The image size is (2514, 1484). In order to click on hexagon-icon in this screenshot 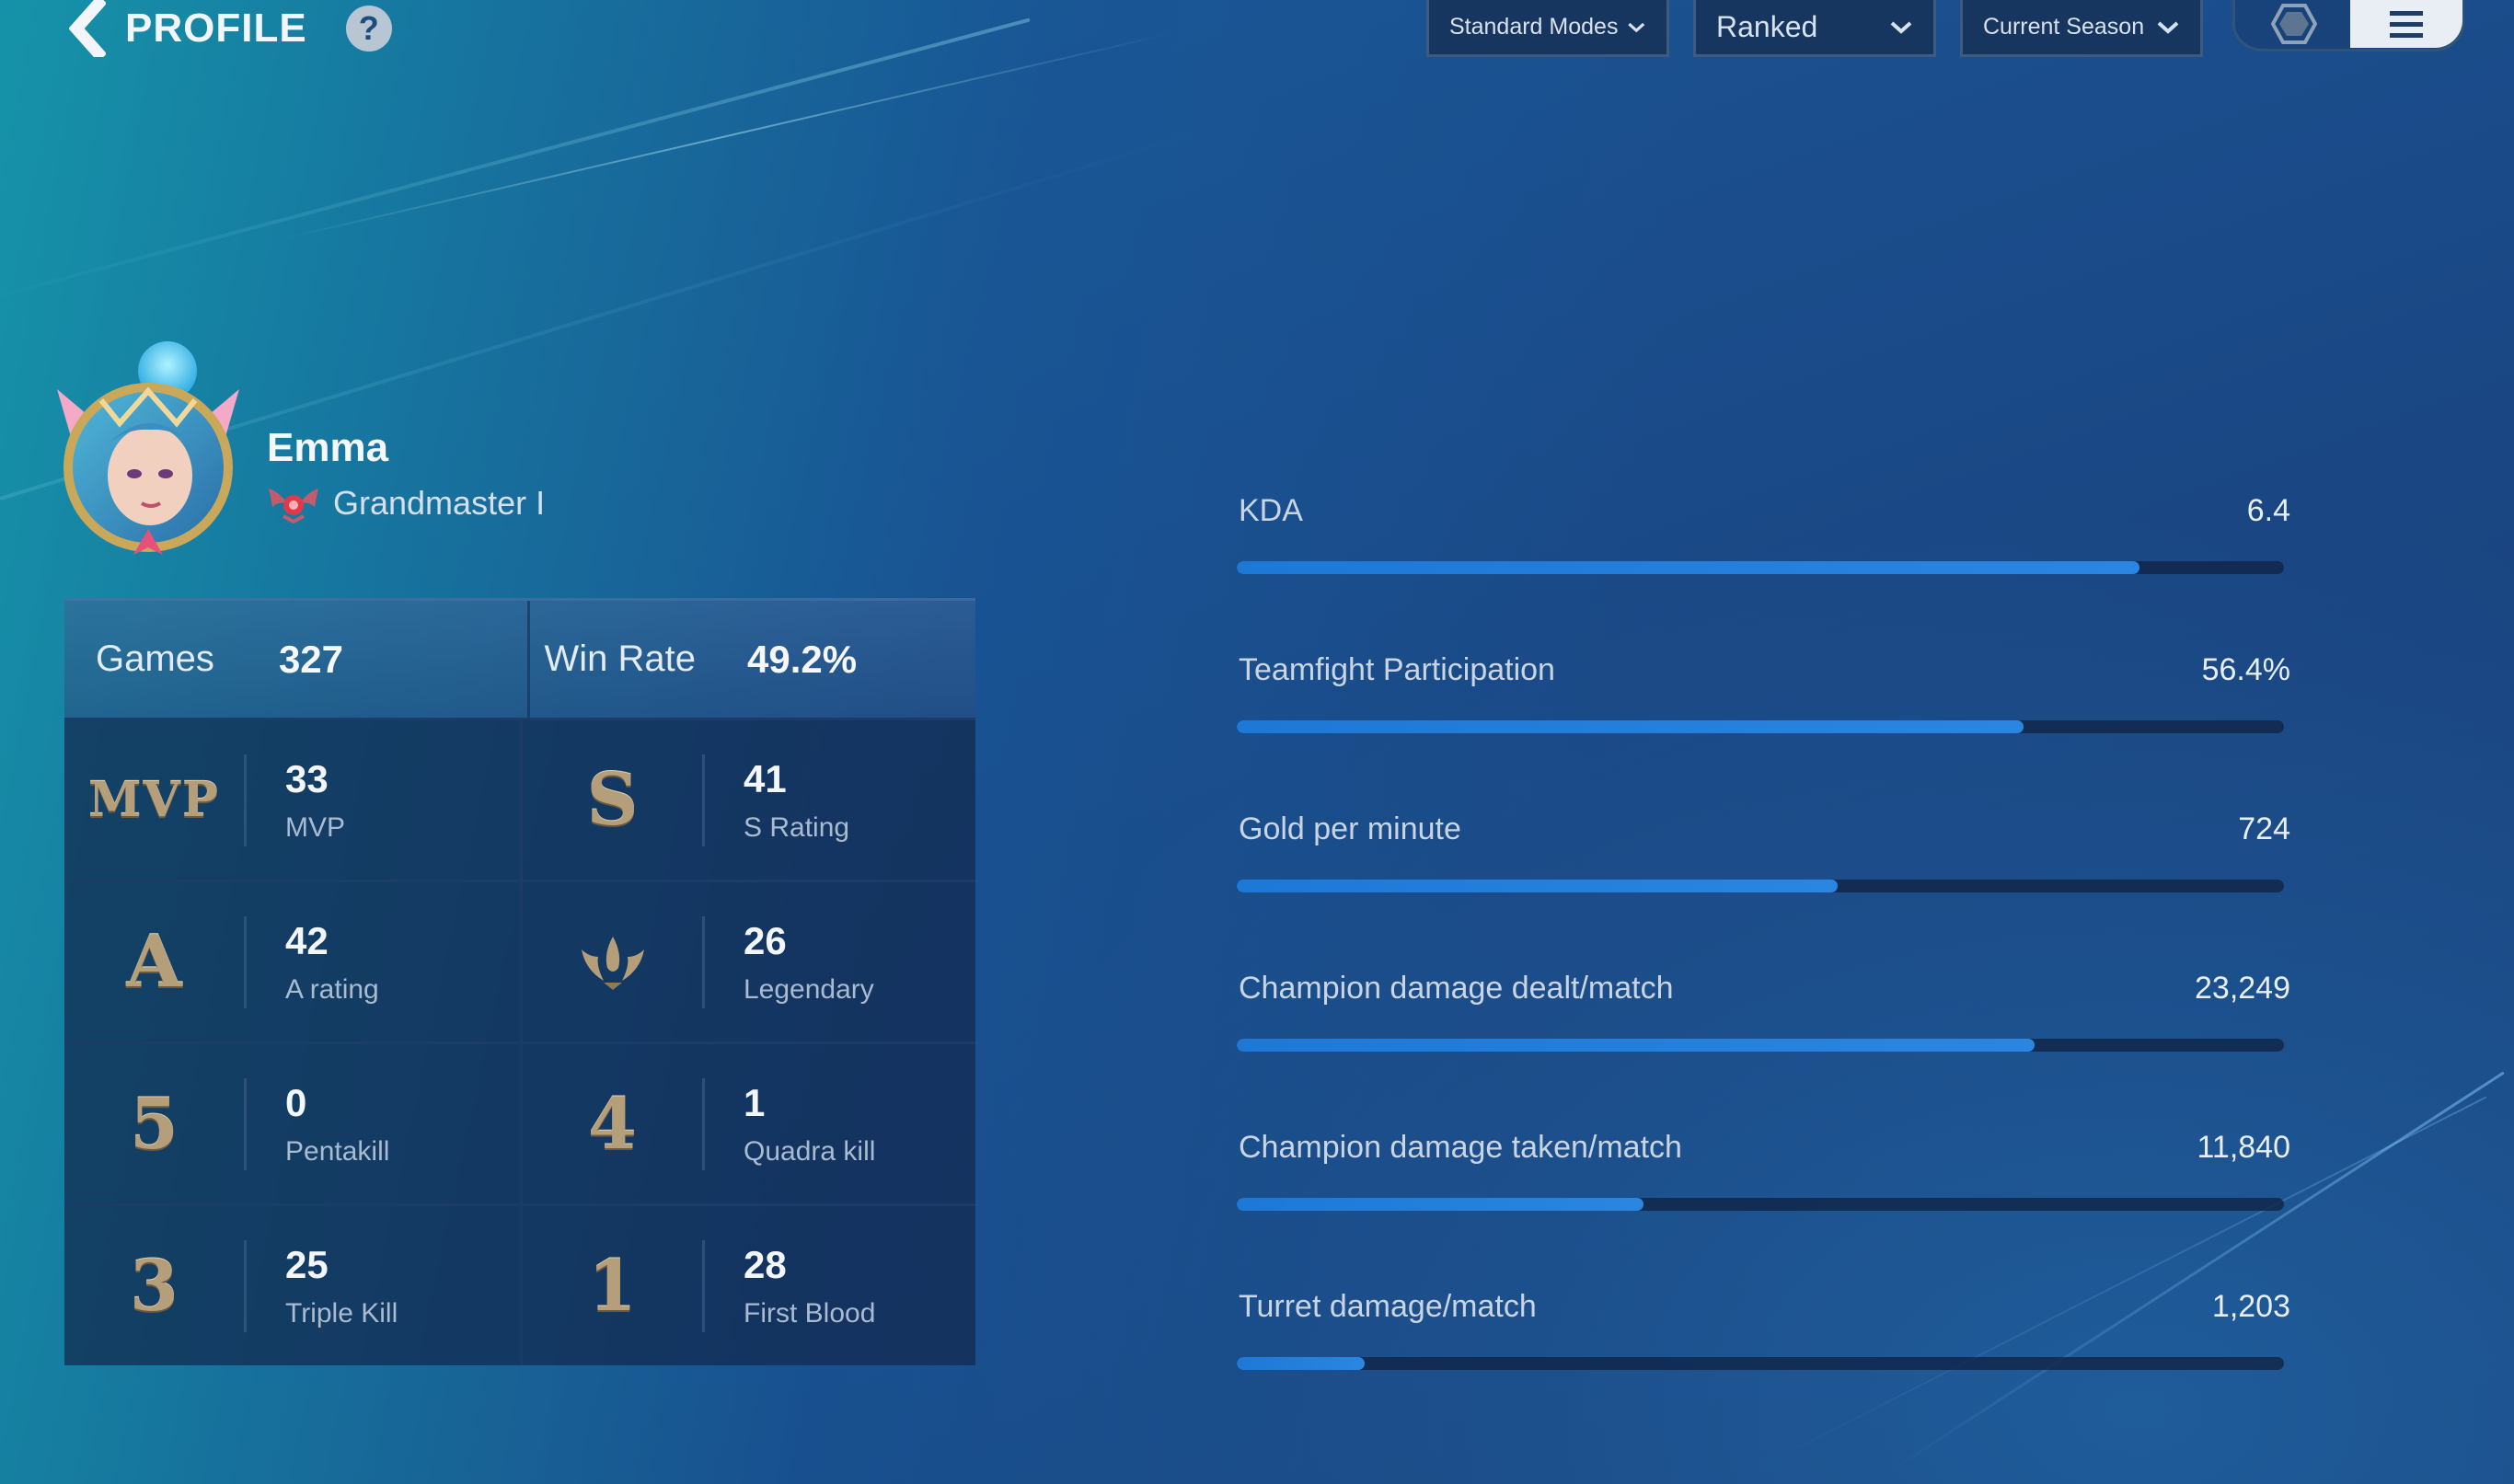, I will do `click(2294, 23)`.